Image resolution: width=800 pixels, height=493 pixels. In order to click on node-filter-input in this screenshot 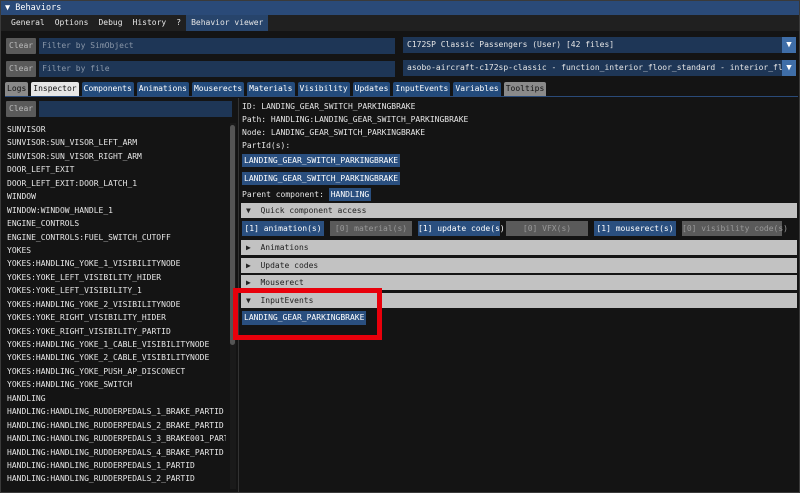, I will do `click(136, 109)`.